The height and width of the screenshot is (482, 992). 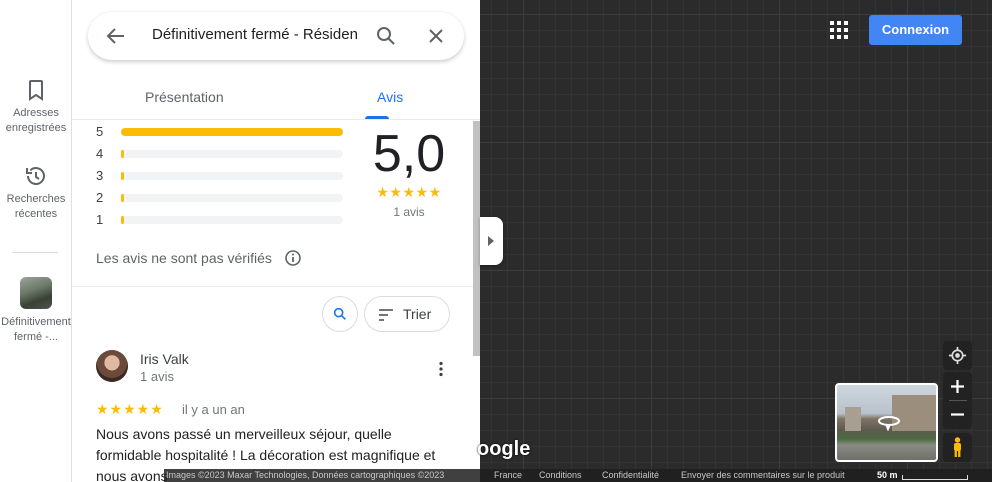 What do you see at coordinates (957, 414) in the screenshot?
I see `zoom-out-icon` at bounding box center [957, 414].